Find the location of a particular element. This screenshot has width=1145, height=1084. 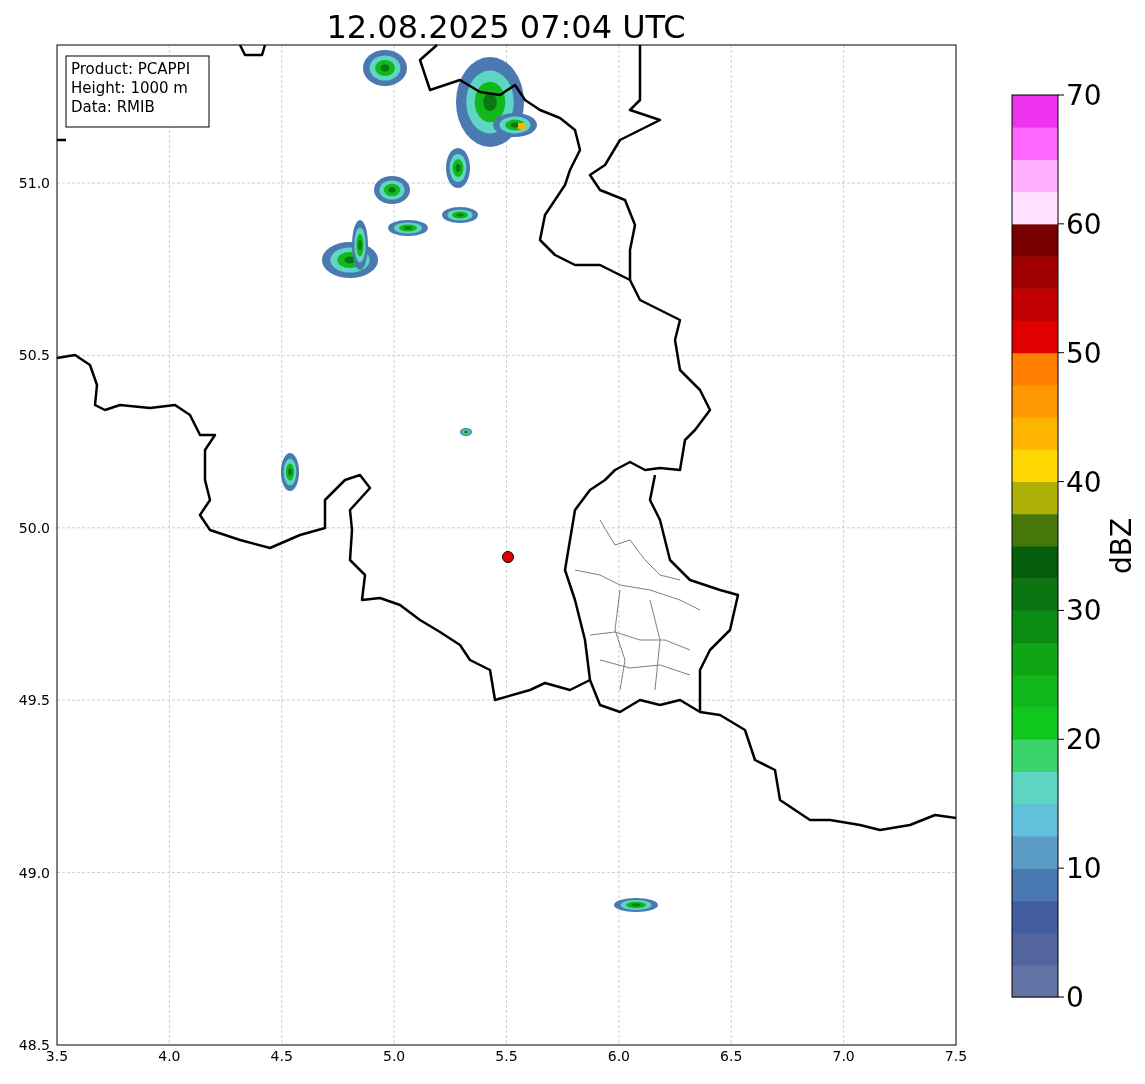

colorbar-tick-label: 70 is located at coordinates (1084, 95).